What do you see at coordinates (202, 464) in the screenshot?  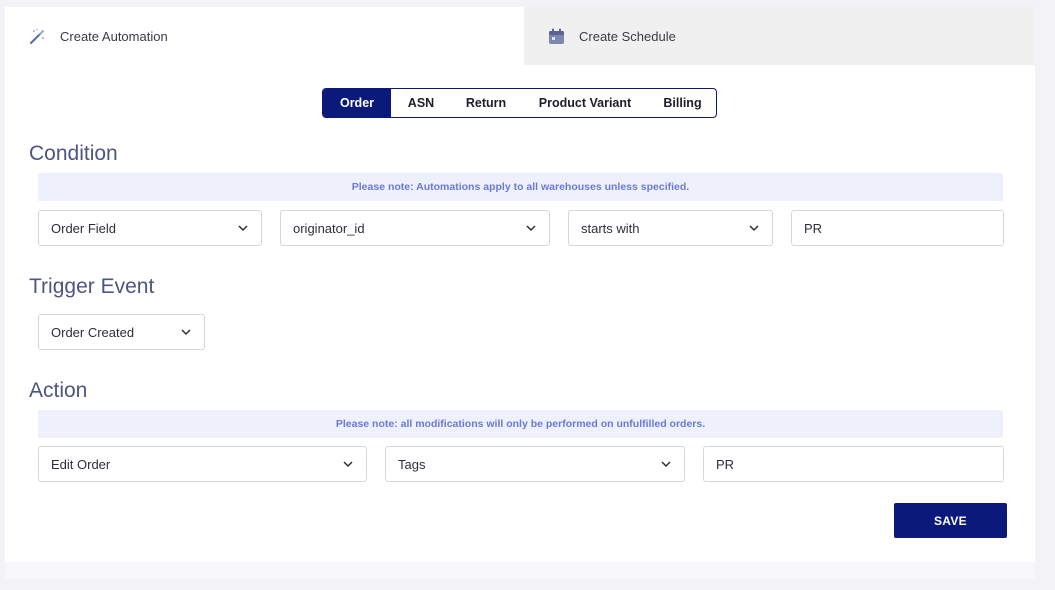 I see `action-type-select: Edit Order` at bounding box center [202, 464].